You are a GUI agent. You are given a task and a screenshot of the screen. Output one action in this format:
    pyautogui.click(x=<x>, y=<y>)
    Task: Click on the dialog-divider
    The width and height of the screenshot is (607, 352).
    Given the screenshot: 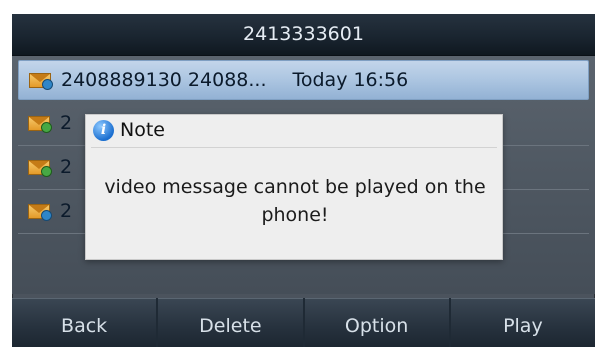 What is the action you would take?
    pyautogui.click(x=294, y=147)
    